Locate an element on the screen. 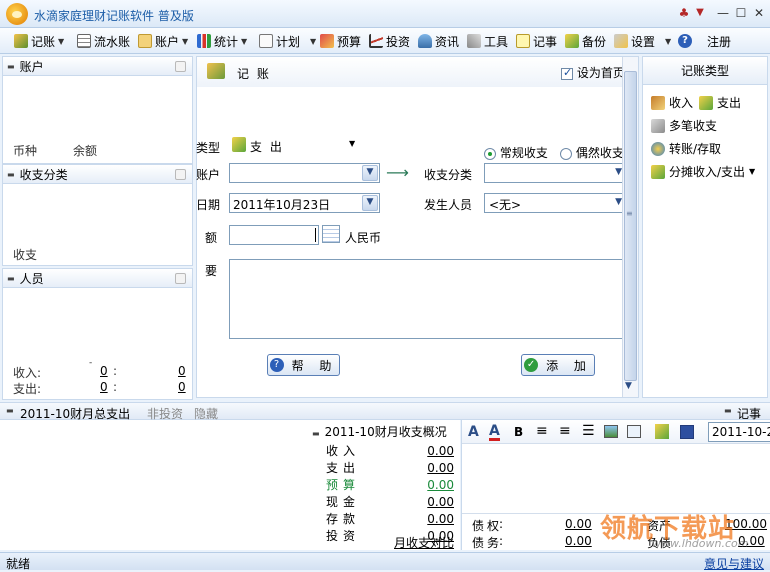 This screenshot has height=572, width=770. radio-off-icon is located at coordinates (566, 153).